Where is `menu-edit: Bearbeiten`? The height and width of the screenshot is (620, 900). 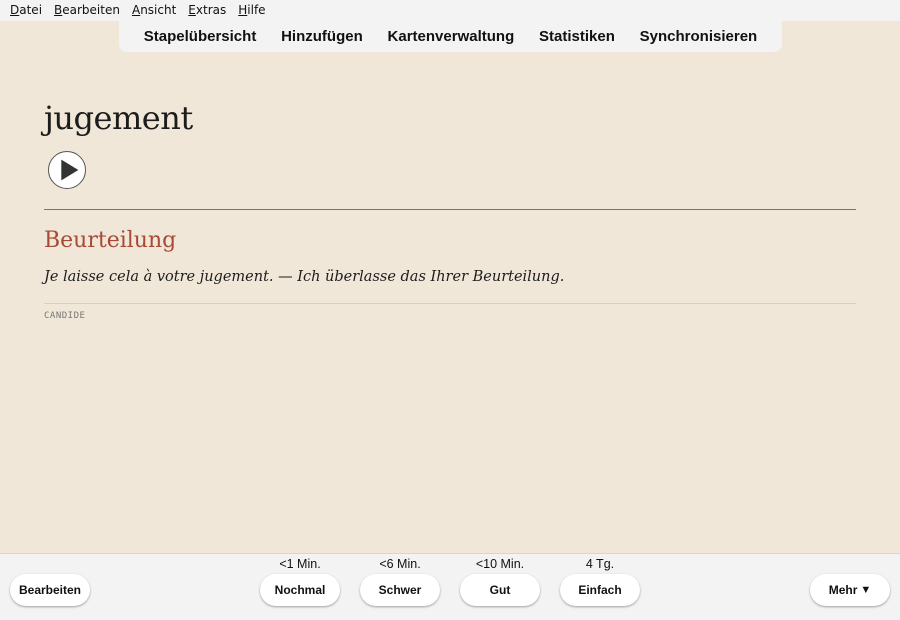 menu-edit: Bearbeiten is located at coordinates (87, 10).